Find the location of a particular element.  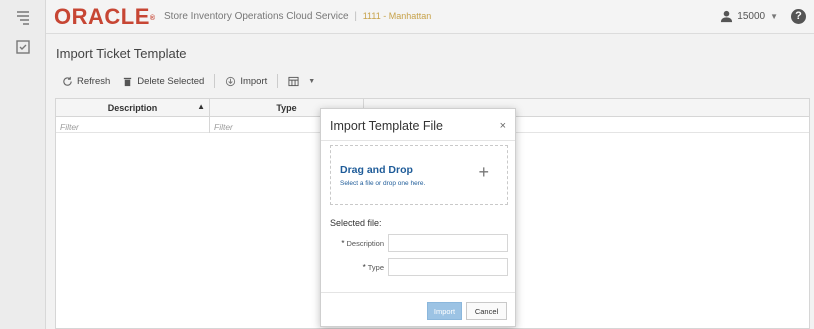

refresh-icon is located at coordinates (67, 81).